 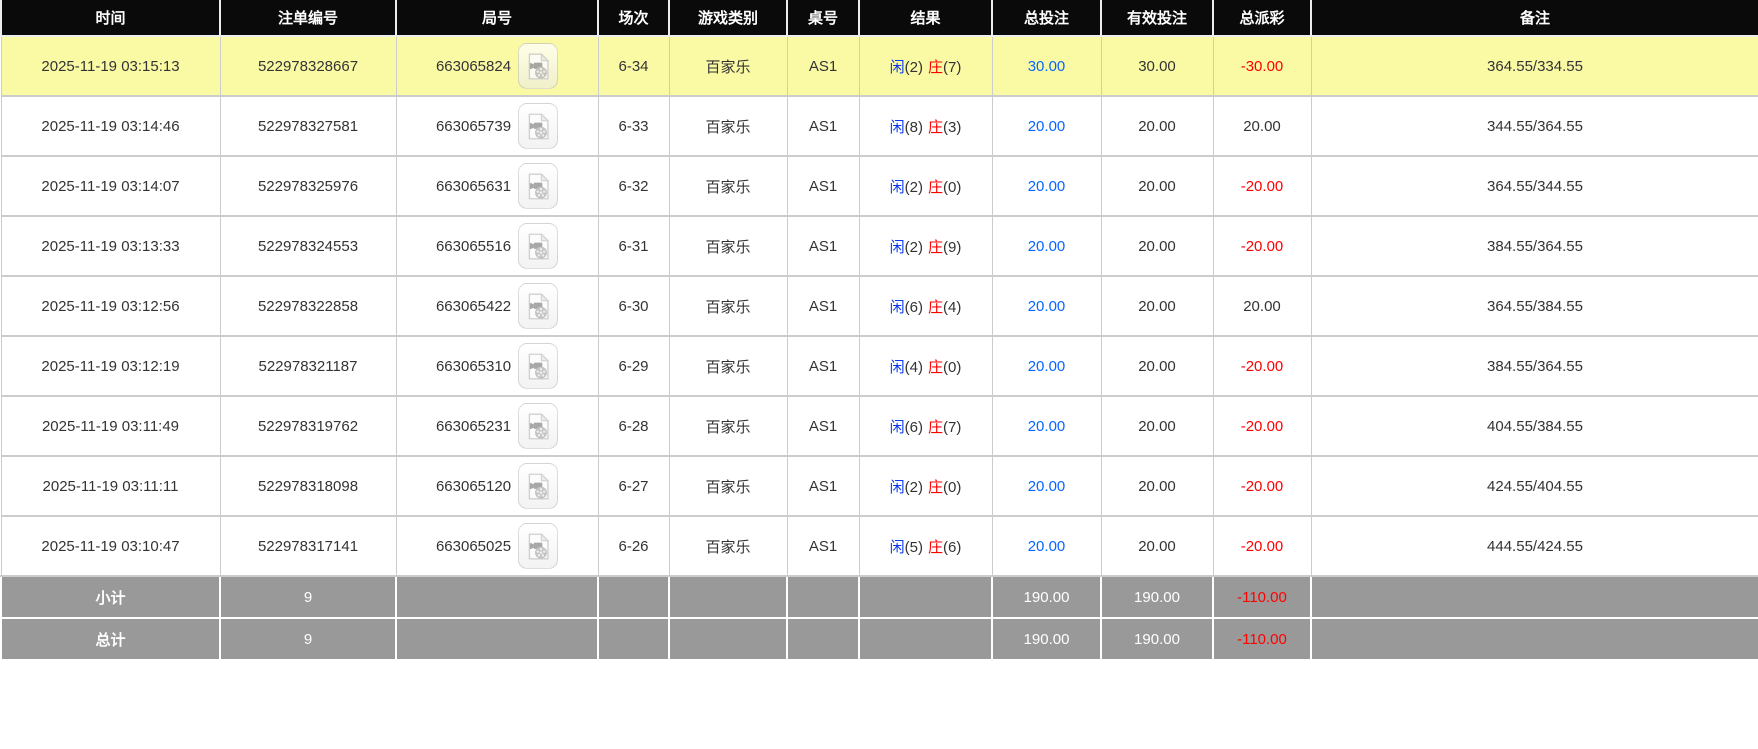 What do you see at coordinates (913, 127) in the screenshot?
I see `player-result-points: (8)` at bounding box center [913, 127].